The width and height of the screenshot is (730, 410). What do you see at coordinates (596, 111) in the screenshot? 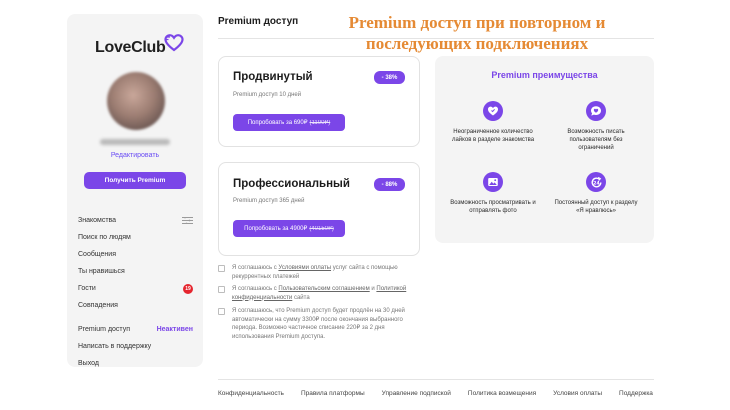
I see `chat-heart-icon` at bounding box center [596, 111].